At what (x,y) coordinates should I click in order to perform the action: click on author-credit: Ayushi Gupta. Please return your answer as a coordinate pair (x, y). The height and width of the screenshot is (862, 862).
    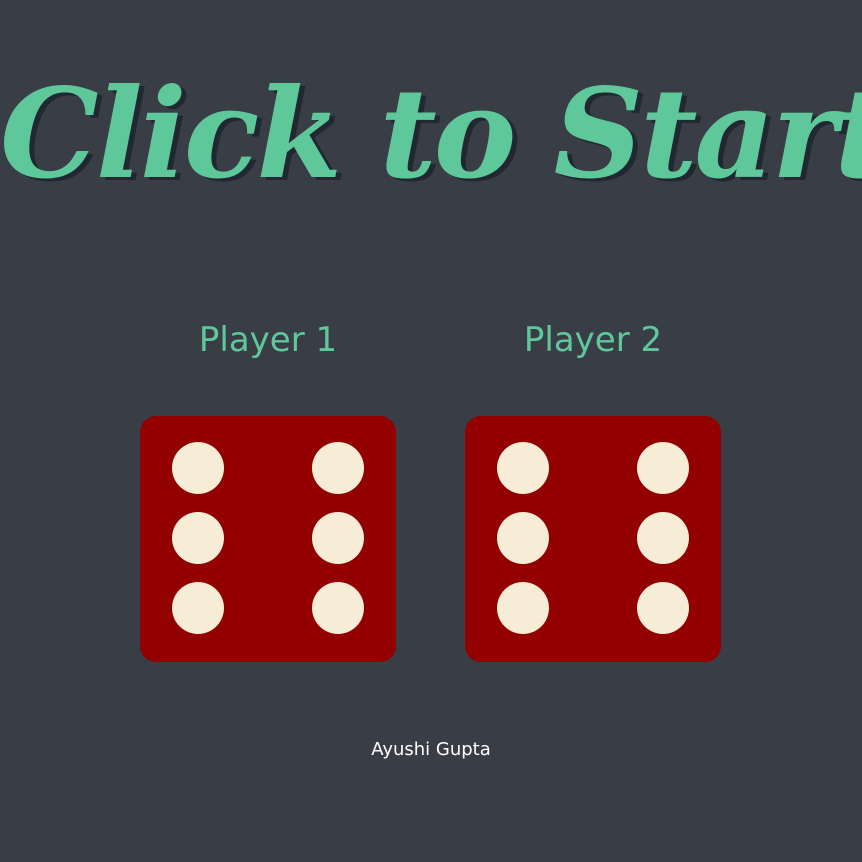
    Looking at the image, I should click on (431, 749).